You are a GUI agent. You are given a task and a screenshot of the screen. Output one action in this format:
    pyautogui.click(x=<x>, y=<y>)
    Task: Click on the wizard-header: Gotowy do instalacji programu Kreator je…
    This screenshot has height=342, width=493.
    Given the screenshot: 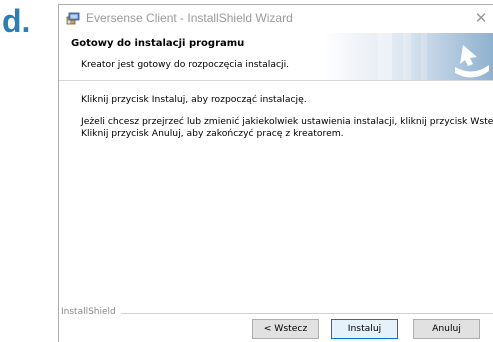 What is the action you would take?
    pyautogui.click(x=276, y=57)
    